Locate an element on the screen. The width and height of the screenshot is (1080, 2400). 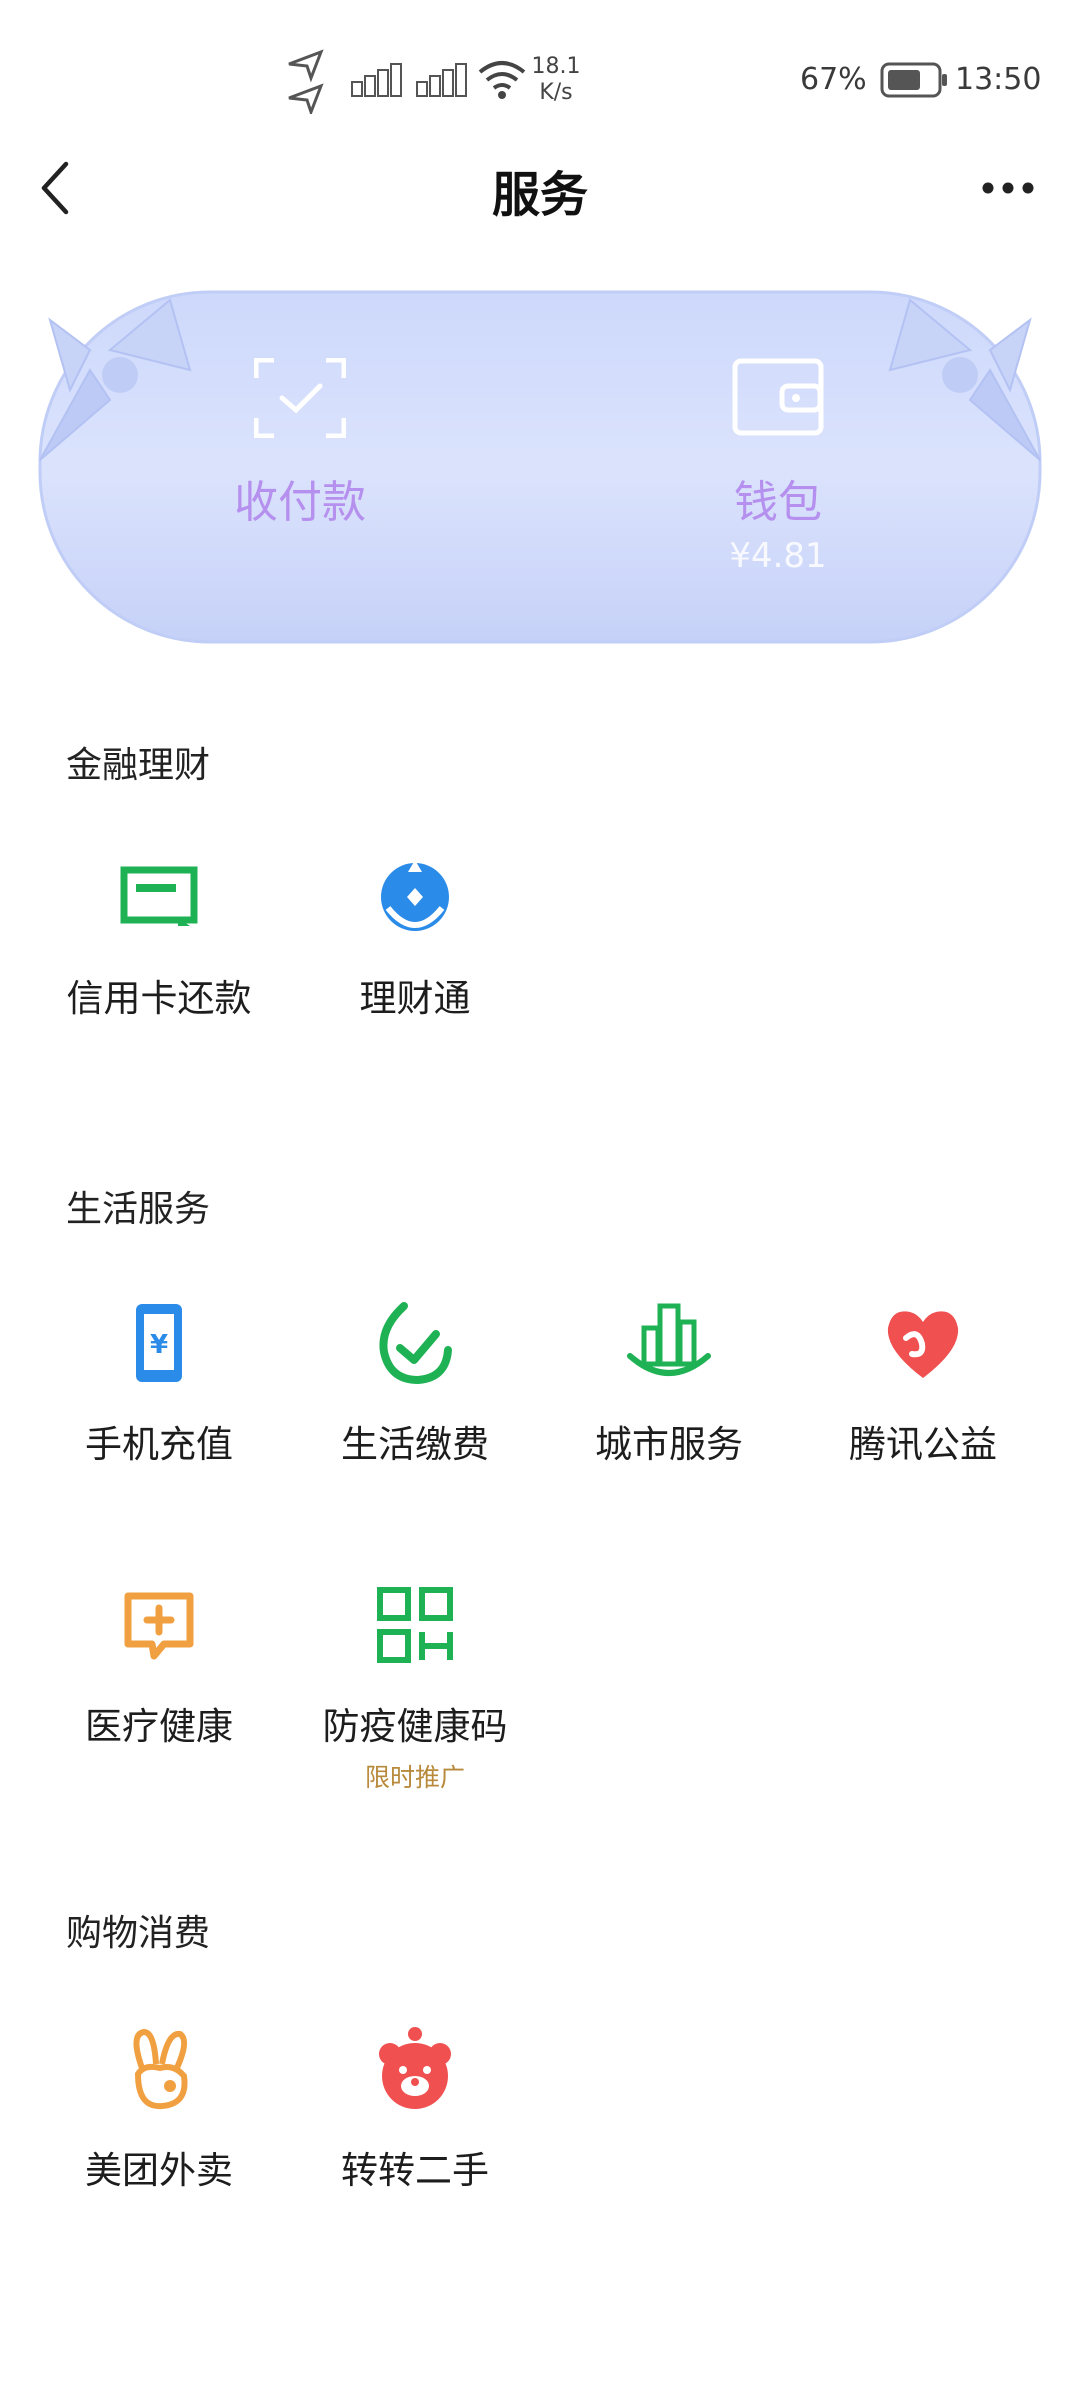
service-city: 城市服务 is located at coordinates (669, 1383).